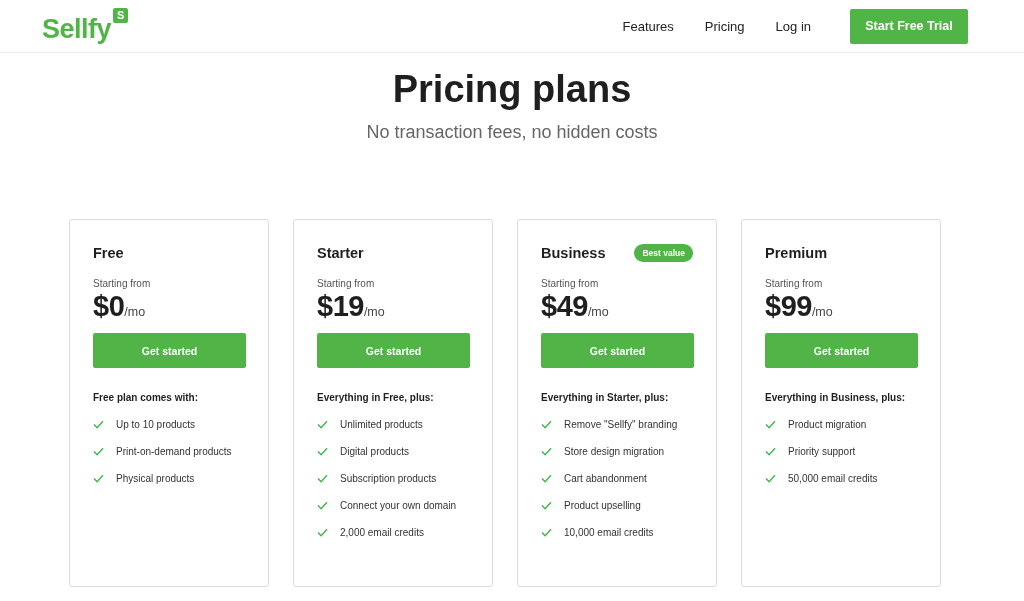  What do you see at coordinates (909, 26) in the screenshot?
I see `start-trial-button: Start Free Trial` at bounding box center [909, 26].